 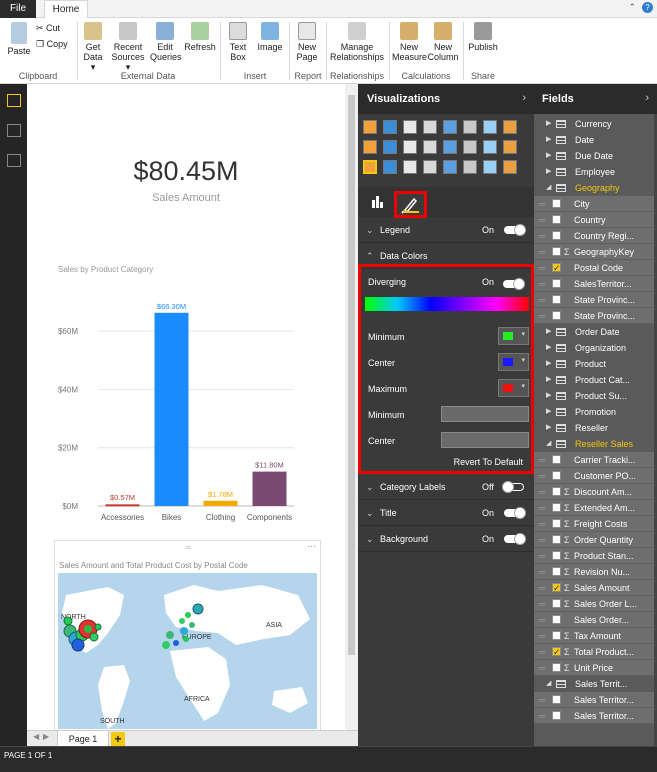 What do you see at coordinates (18, 9) in the screenshot?
I see `tab-file: File` at bounding box center [18, 9].